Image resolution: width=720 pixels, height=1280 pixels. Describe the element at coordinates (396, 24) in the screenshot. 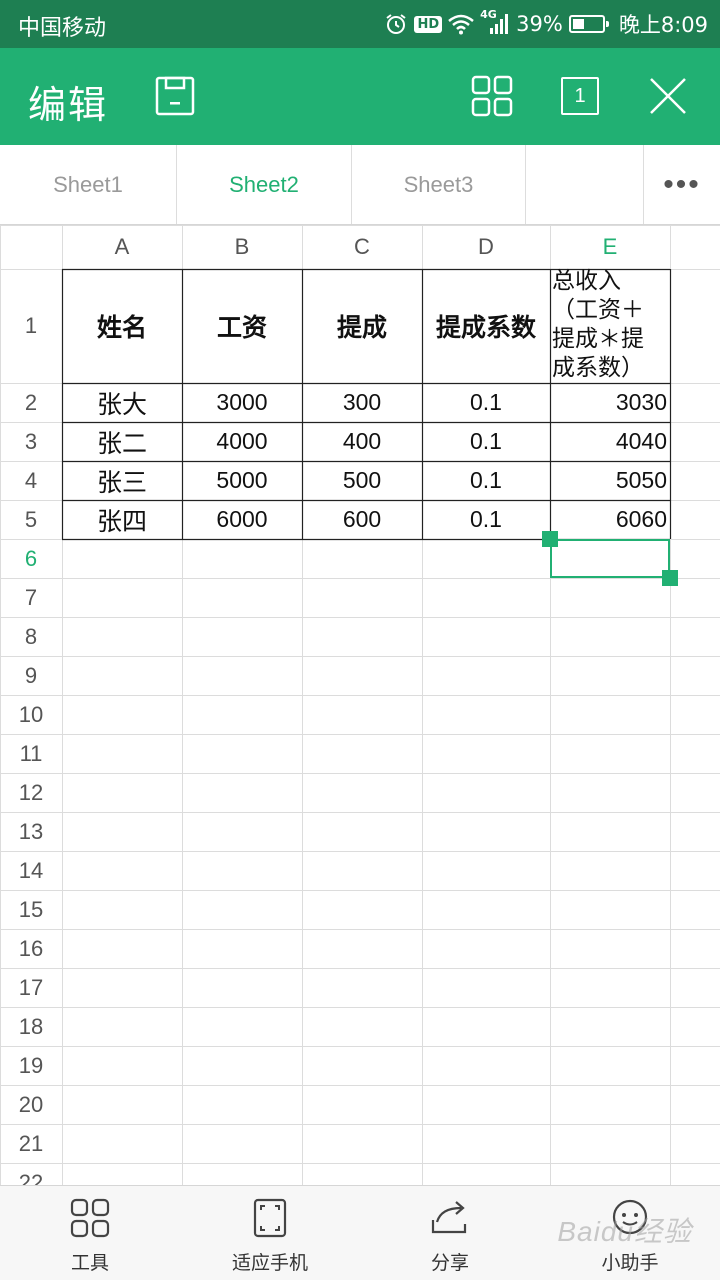

I see `alarm-icon` at that location.